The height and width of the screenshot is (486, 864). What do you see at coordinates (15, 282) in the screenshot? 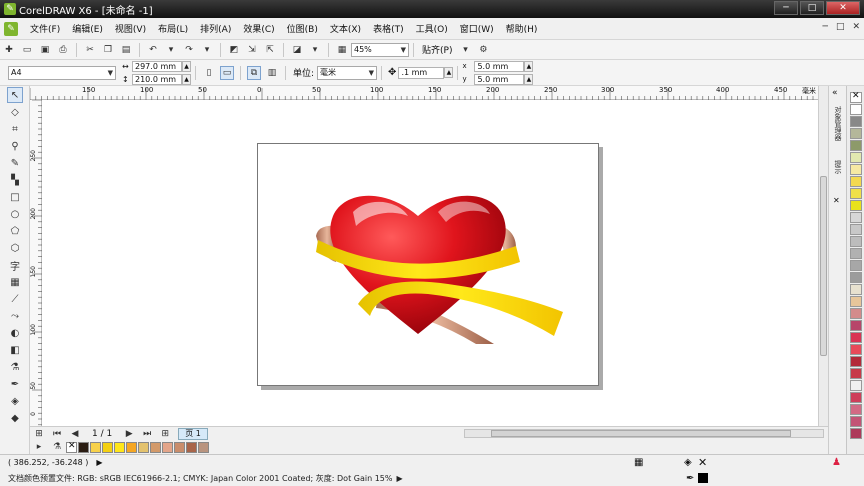
I see `table-tool-icon: ▦` at bounding box center [15, 282].